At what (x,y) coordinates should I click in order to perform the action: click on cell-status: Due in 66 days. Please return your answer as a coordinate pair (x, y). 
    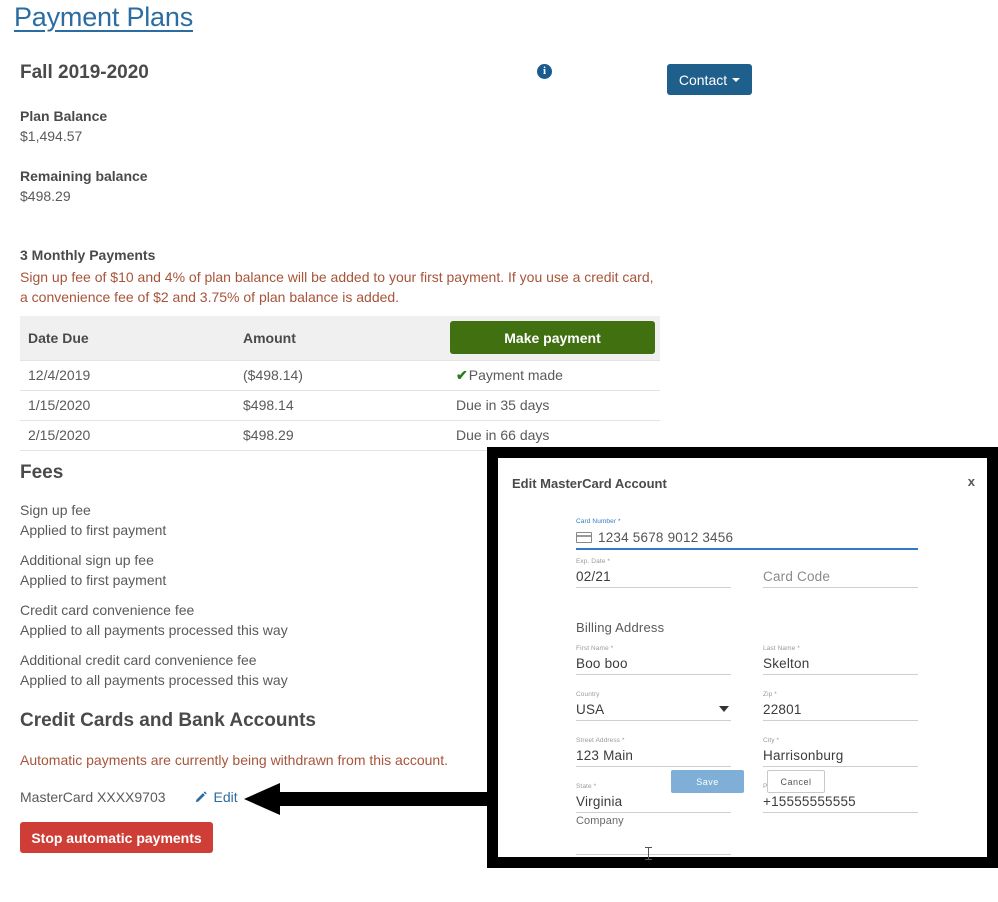
    Looking at the image, I should click on (554, 435).